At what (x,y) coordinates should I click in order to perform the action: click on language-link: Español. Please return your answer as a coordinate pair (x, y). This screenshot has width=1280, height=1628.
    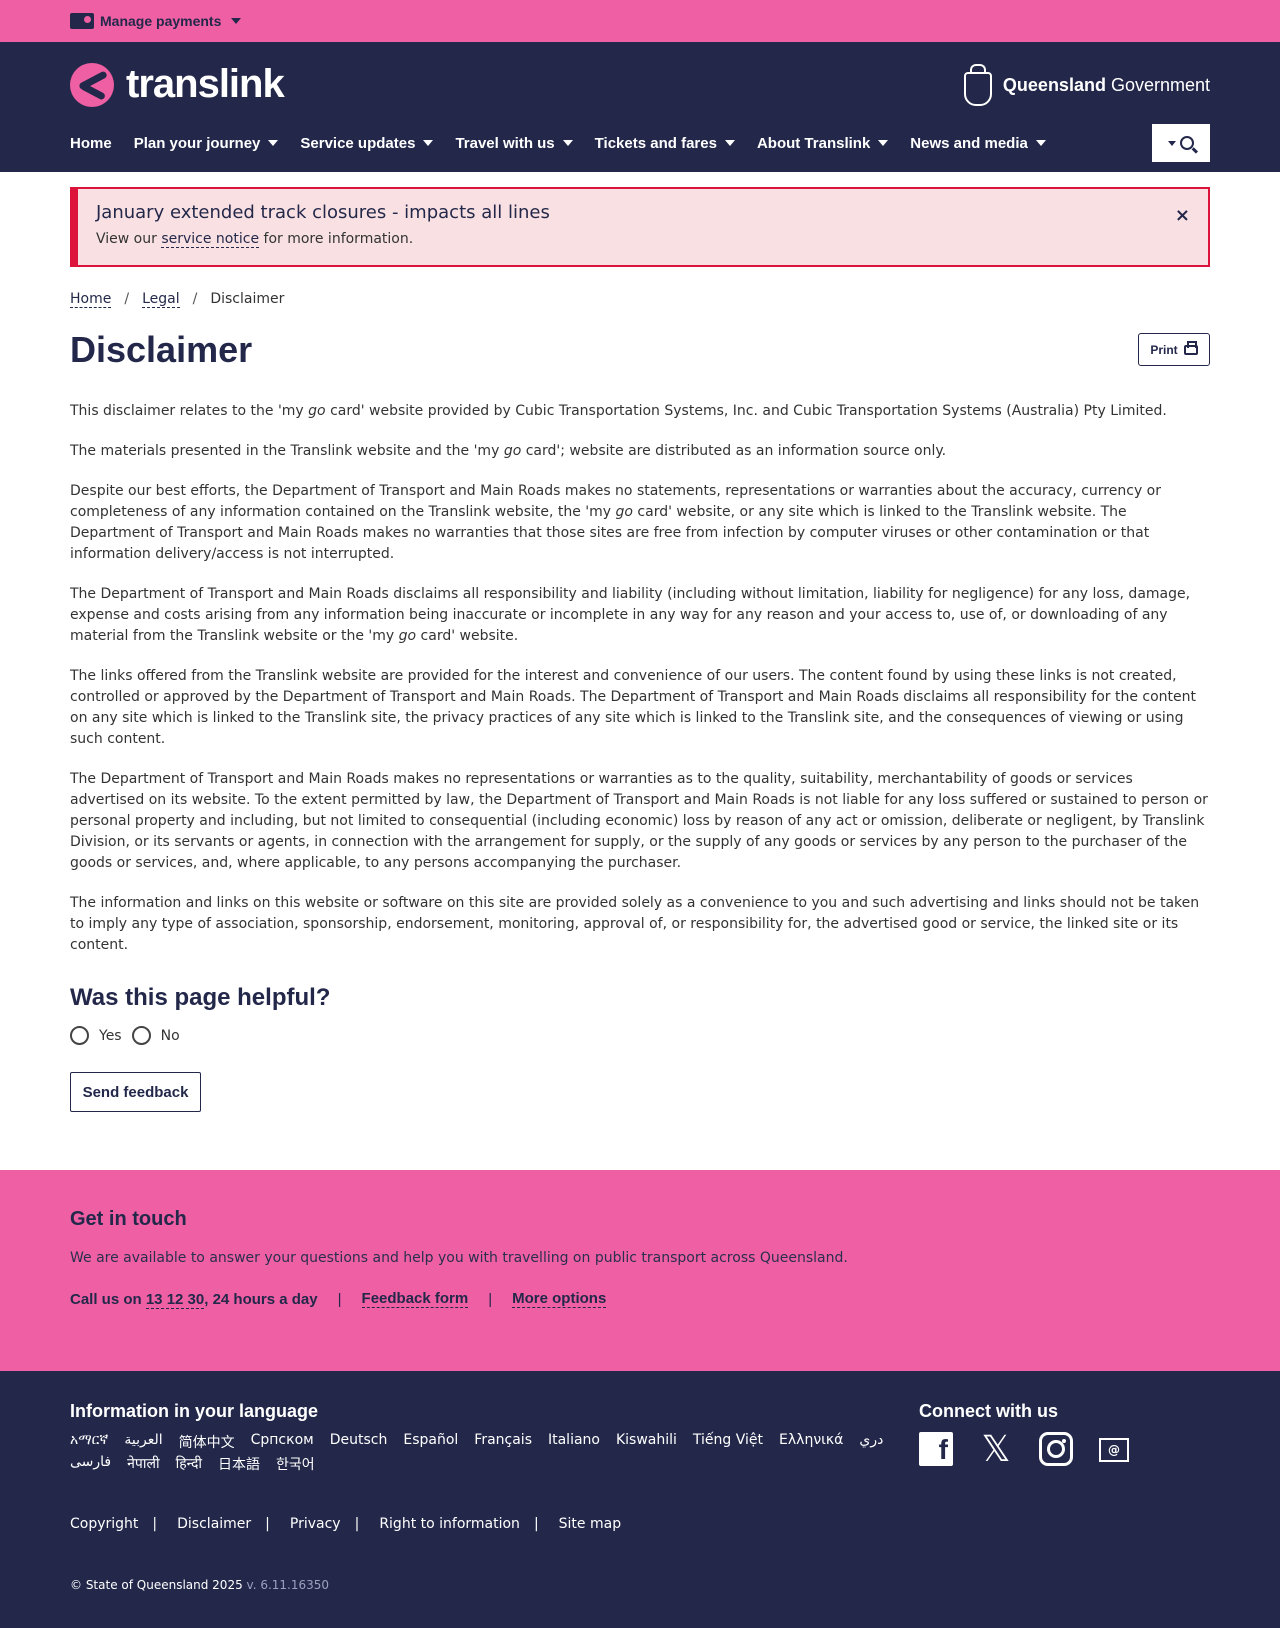
    Looking at the image, I should click on (430, 1442).